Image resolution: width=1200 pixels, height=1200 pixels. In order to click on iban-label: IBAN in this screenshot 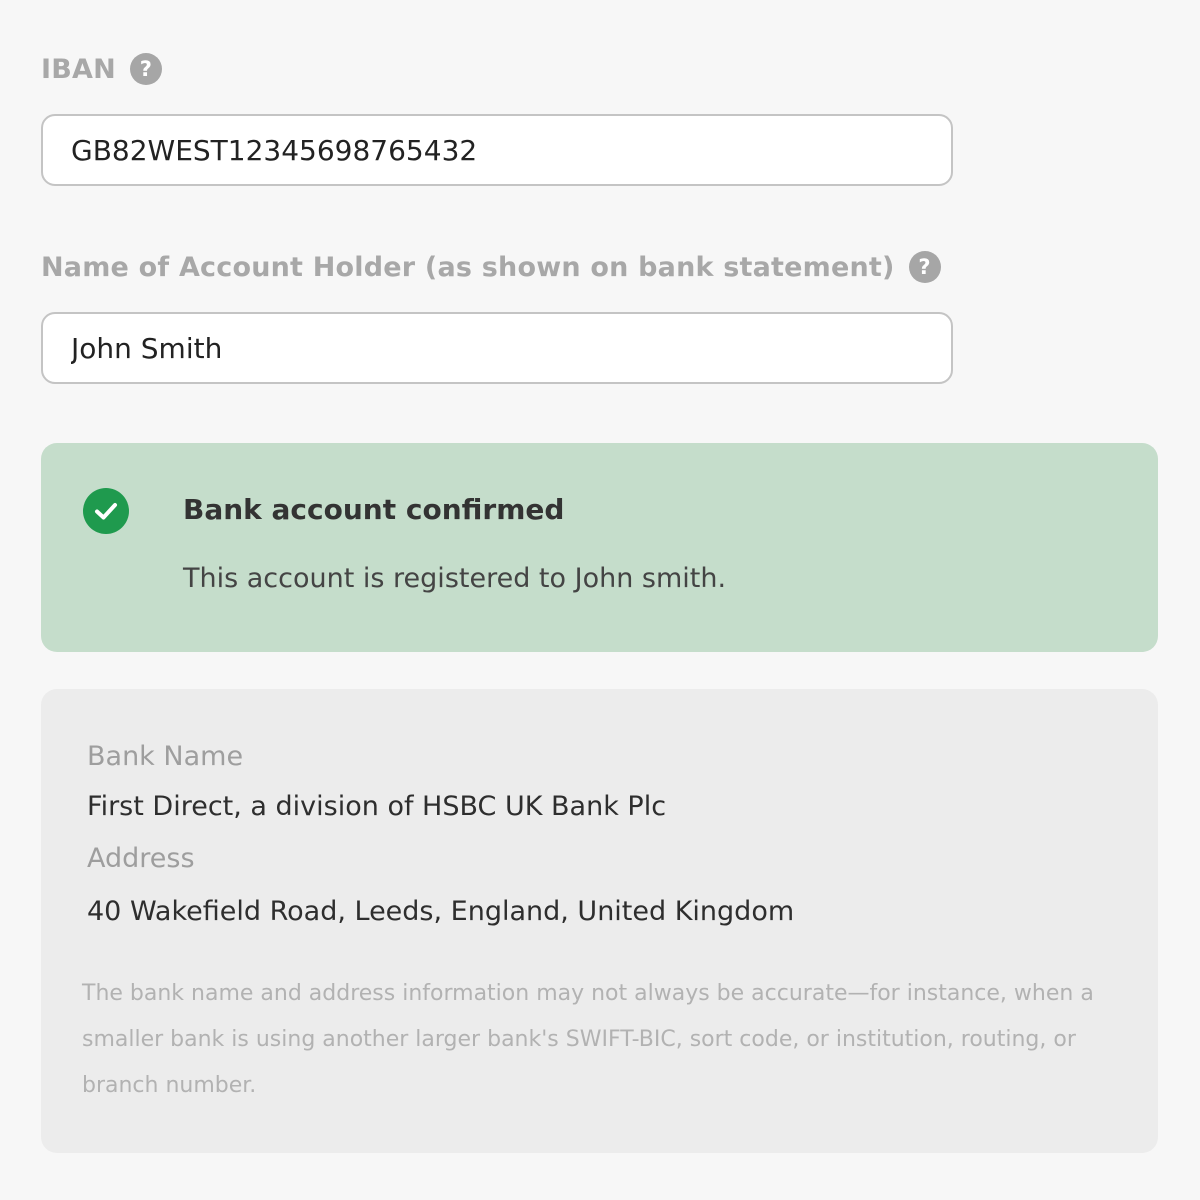, I will do `click(78, 69)`.